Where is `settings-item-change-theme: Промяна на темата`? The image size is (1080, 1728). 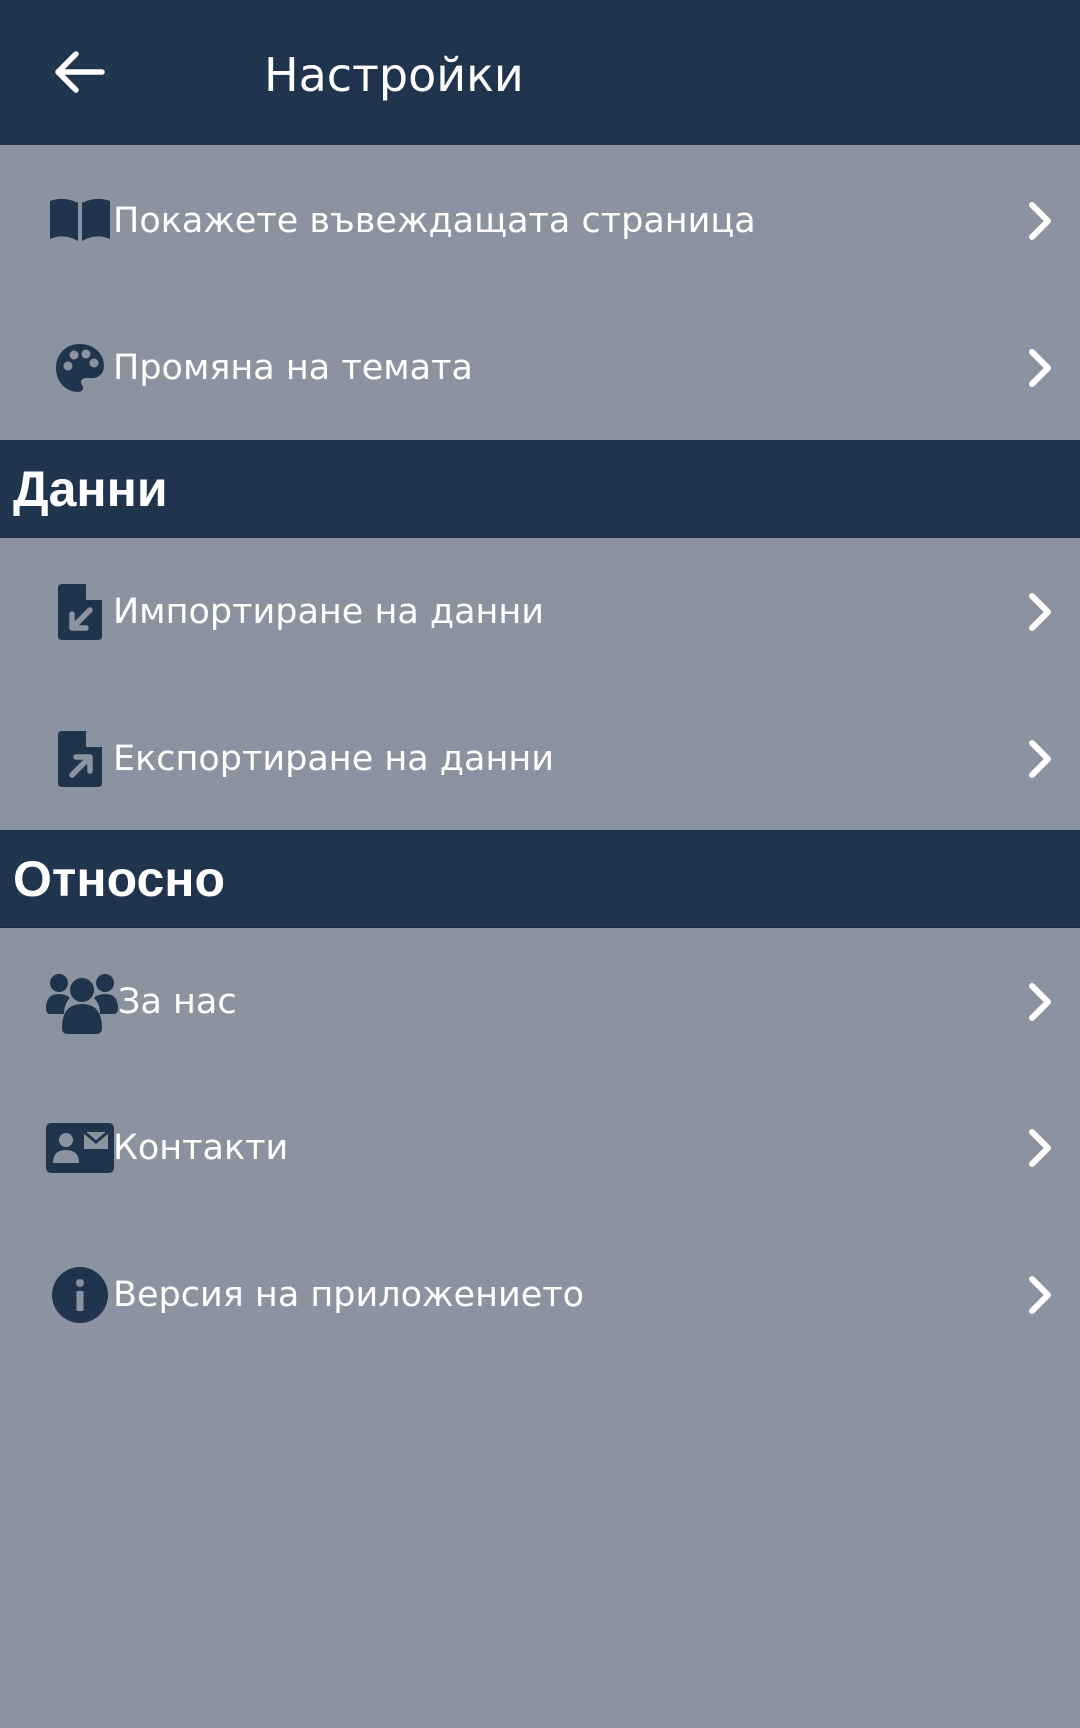 settings-item-change-theme: Промяна на темата is located at coordinates (540, 367).